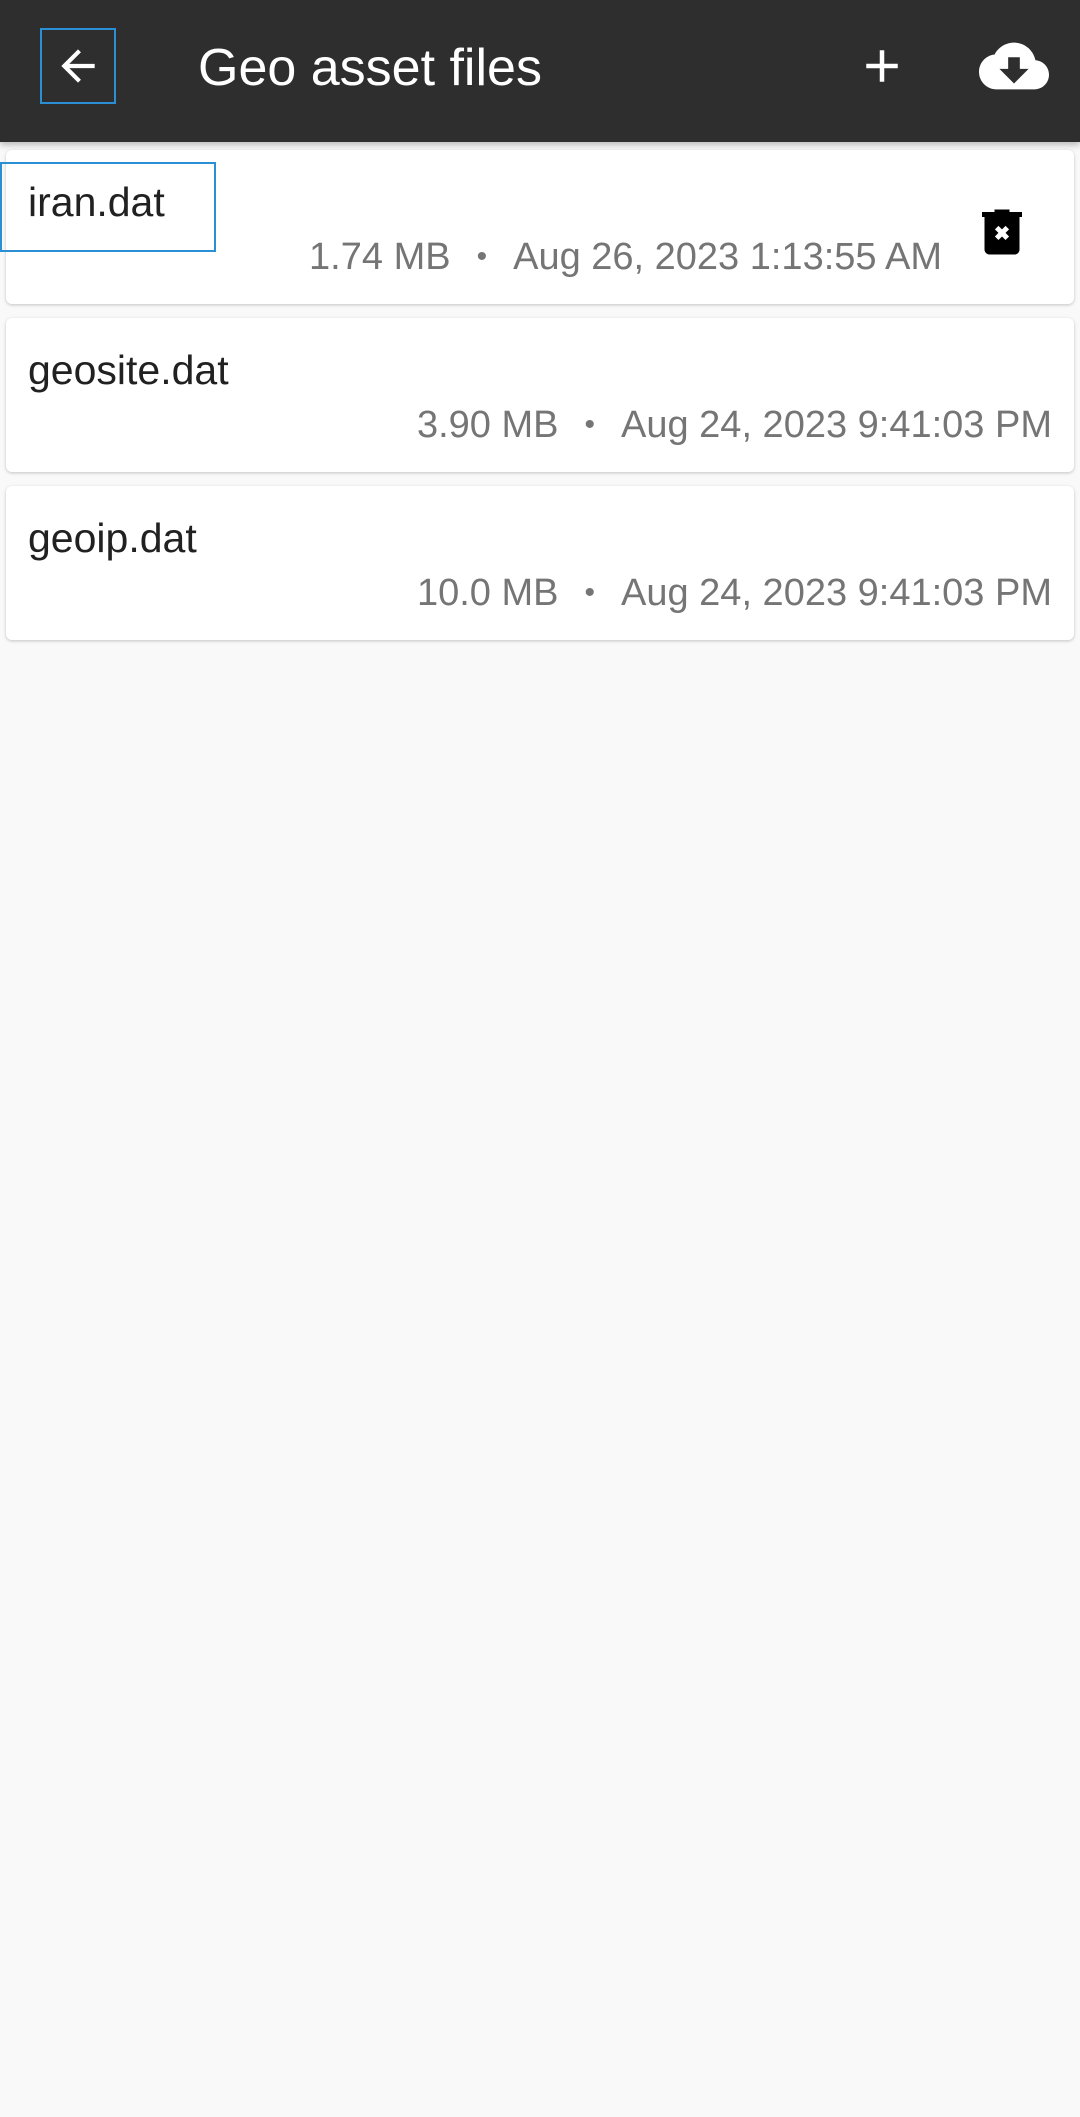  Describe the element at coordinates (487, 593) in the screenshot. I see `file-size: 10.0 MB` at that location.